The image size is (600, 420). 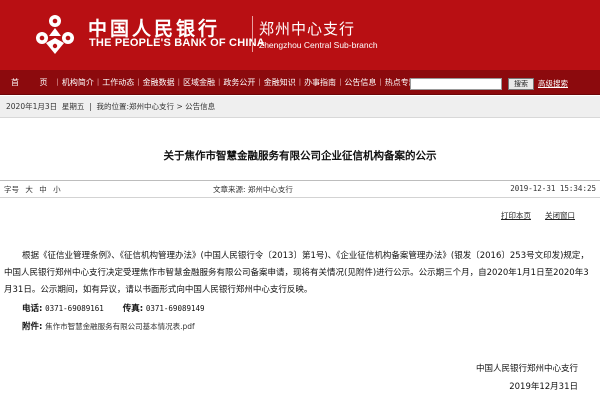 What do you see at coordinates (300, 180) in the screenshot?
I see `meta-divider` at bounding box center [300, 180].